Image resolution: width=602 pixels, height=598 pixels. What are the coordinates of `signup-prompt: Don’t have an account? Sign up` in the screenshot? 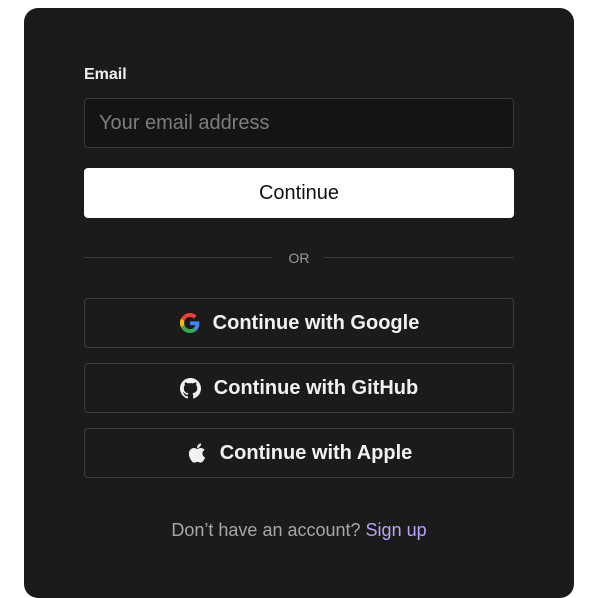 It's located at (299, 530).